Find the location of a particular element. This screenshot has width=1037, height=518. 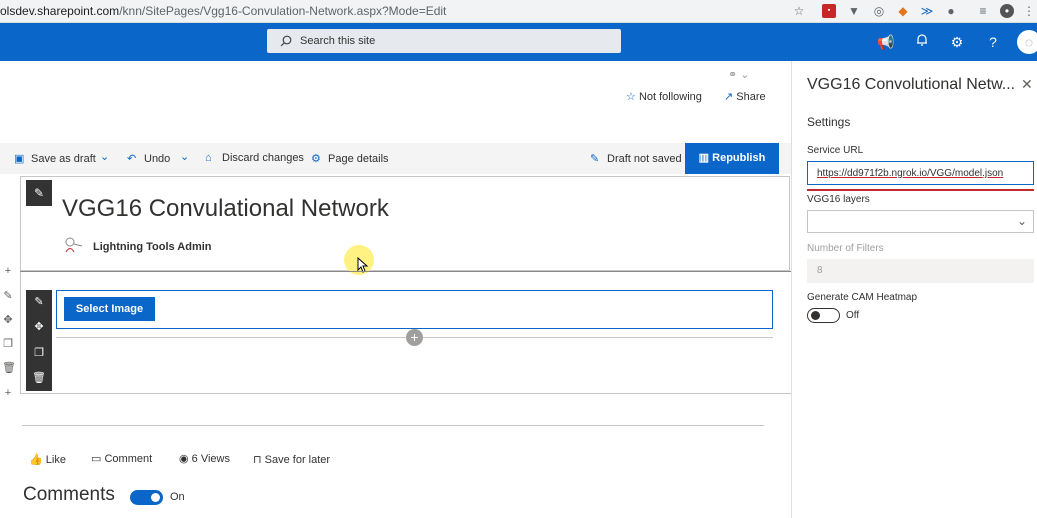

extension-chevrons-icon: ≫ is located at coordinates (927, 11).